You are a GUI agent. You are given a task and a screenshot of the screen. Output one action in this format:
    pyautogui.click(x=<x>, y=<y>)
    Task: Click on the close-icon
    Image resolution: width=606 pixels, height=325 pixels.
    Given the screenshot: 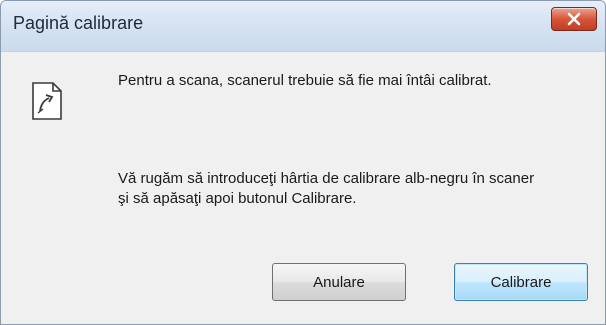 What is the action you would take?
    pyautogui.click(x=574, y=19)
    